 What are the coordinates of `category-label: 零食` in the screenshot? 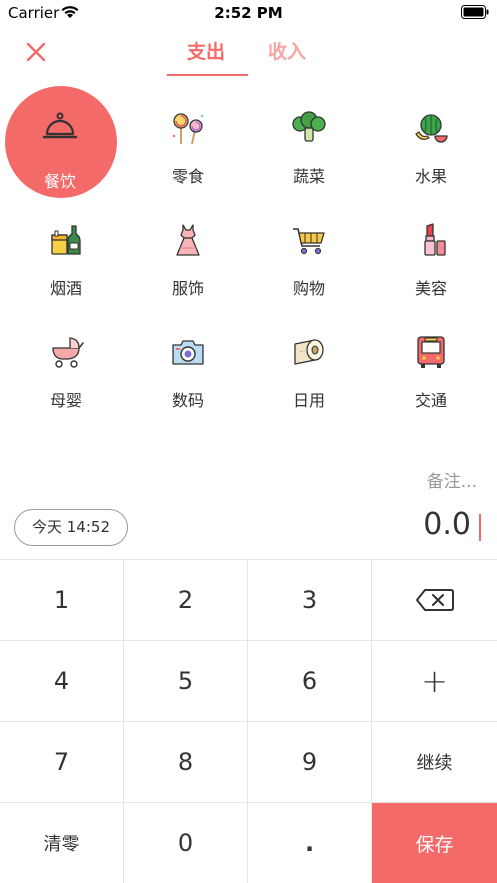 It's located at (187, 176).